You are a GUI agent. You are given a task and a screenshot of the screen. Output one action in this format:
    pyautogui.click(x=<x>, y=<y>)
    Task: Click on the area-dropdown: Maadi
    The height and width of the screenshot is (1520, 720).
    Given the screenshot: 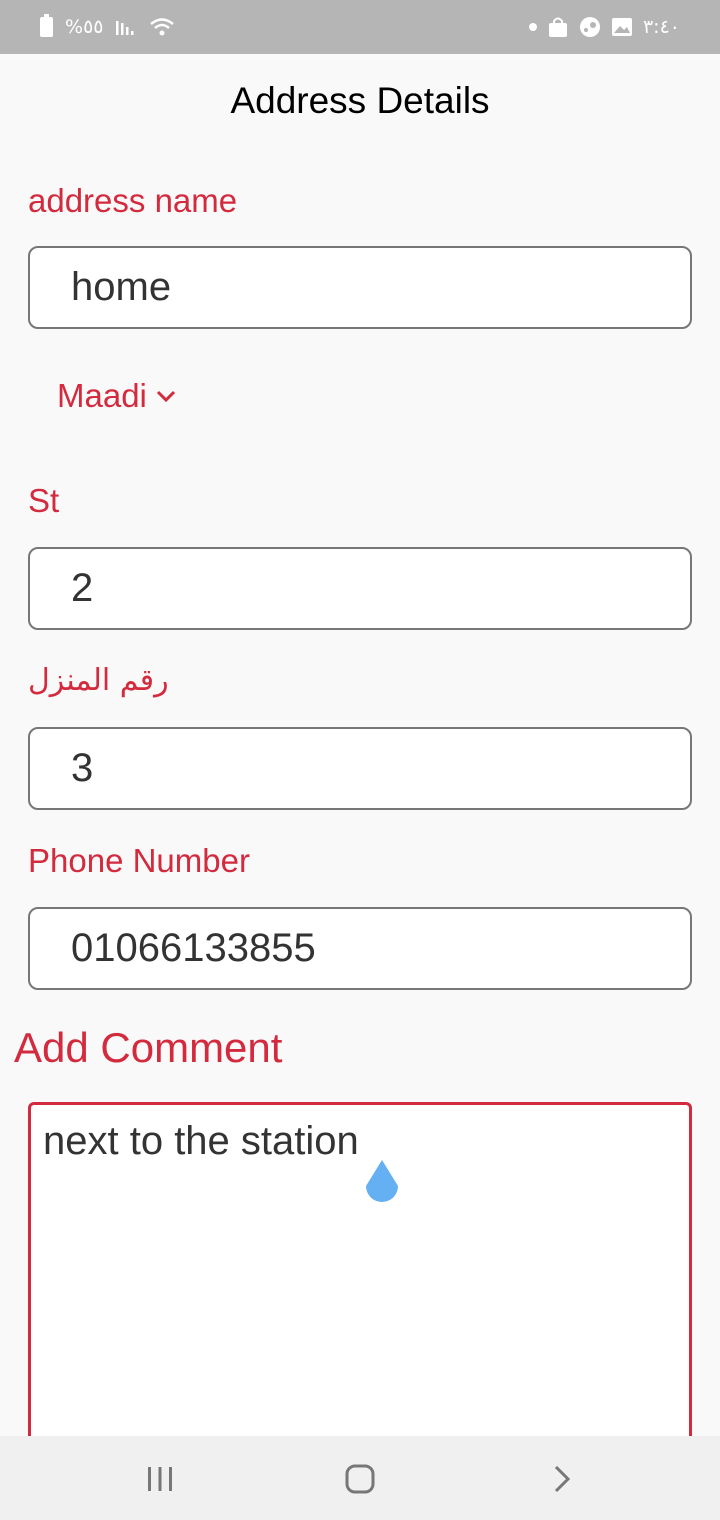 What is the action you would take?
    pyautogui.click(x=117, y=396)
    